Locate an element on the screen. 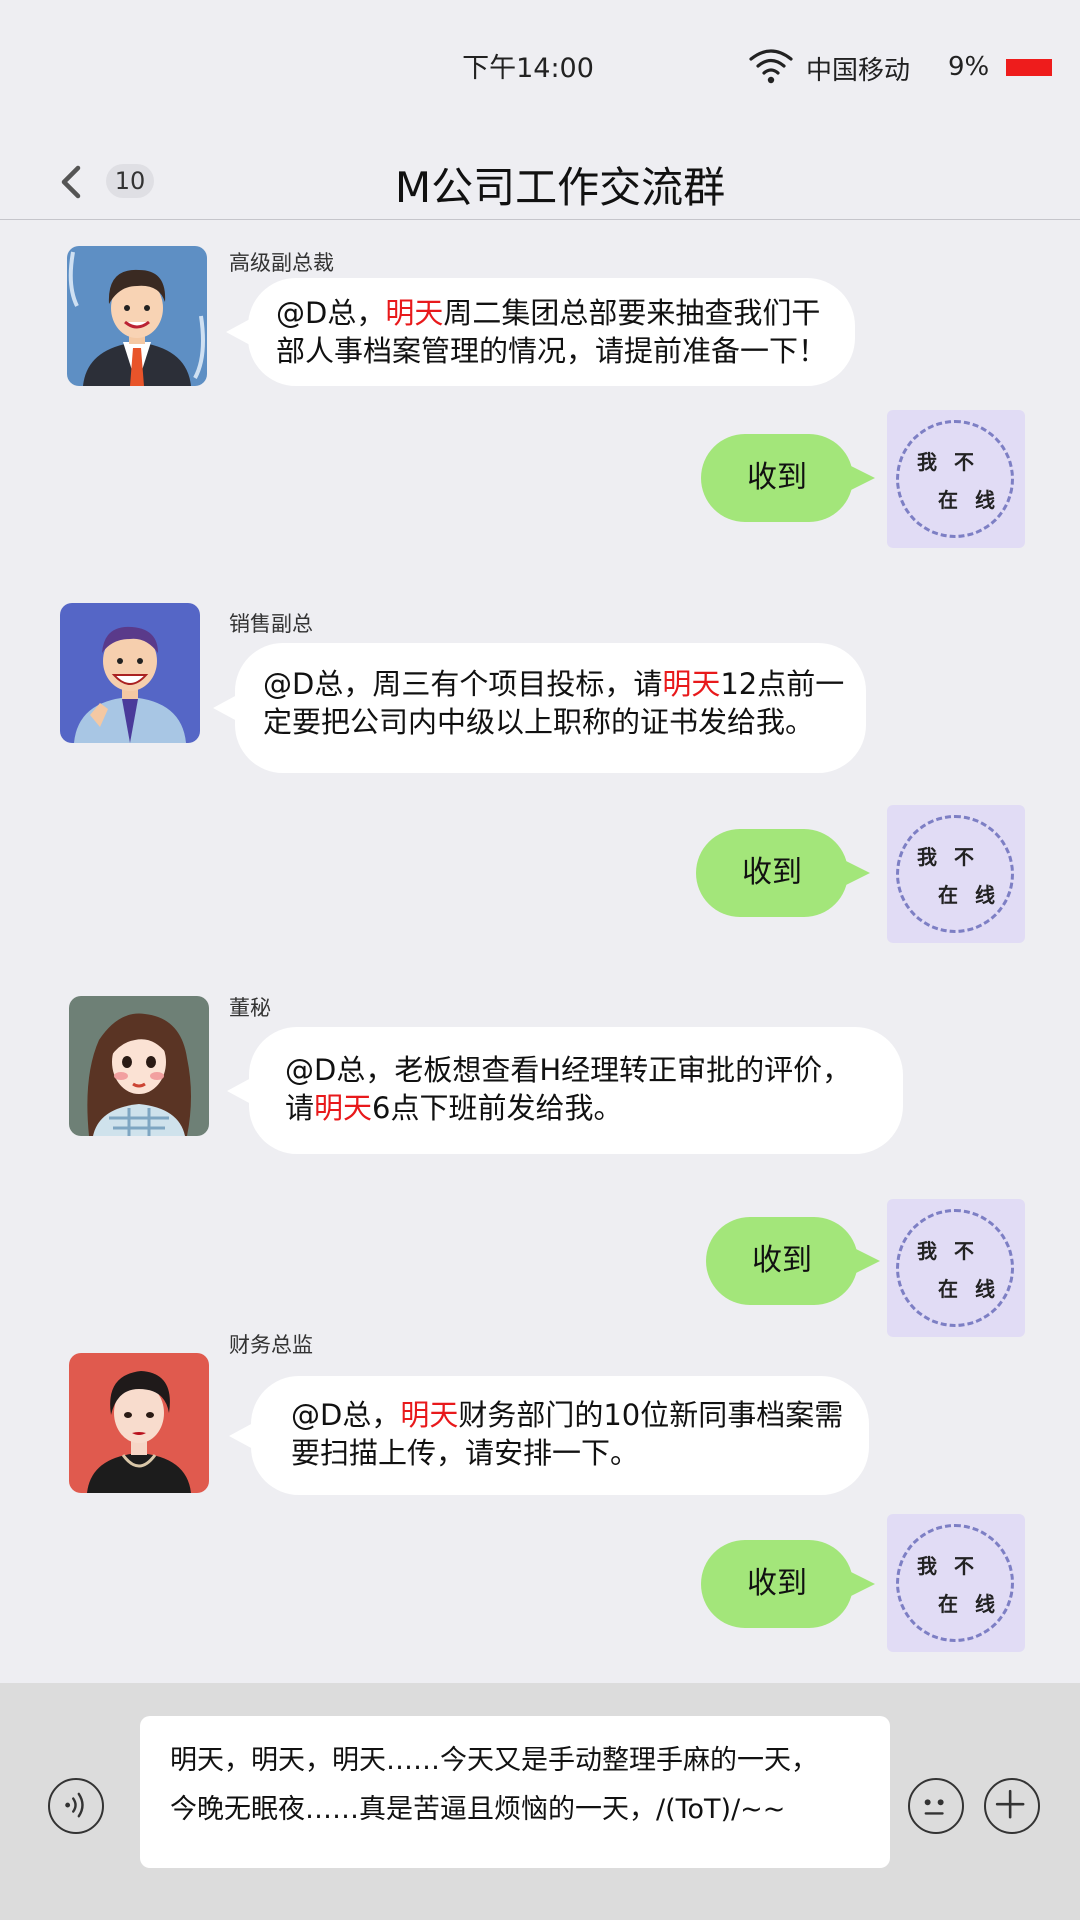 This screenshot has width=1080, height=1920. message-text: 请 is located at coordinates (300, 1108).